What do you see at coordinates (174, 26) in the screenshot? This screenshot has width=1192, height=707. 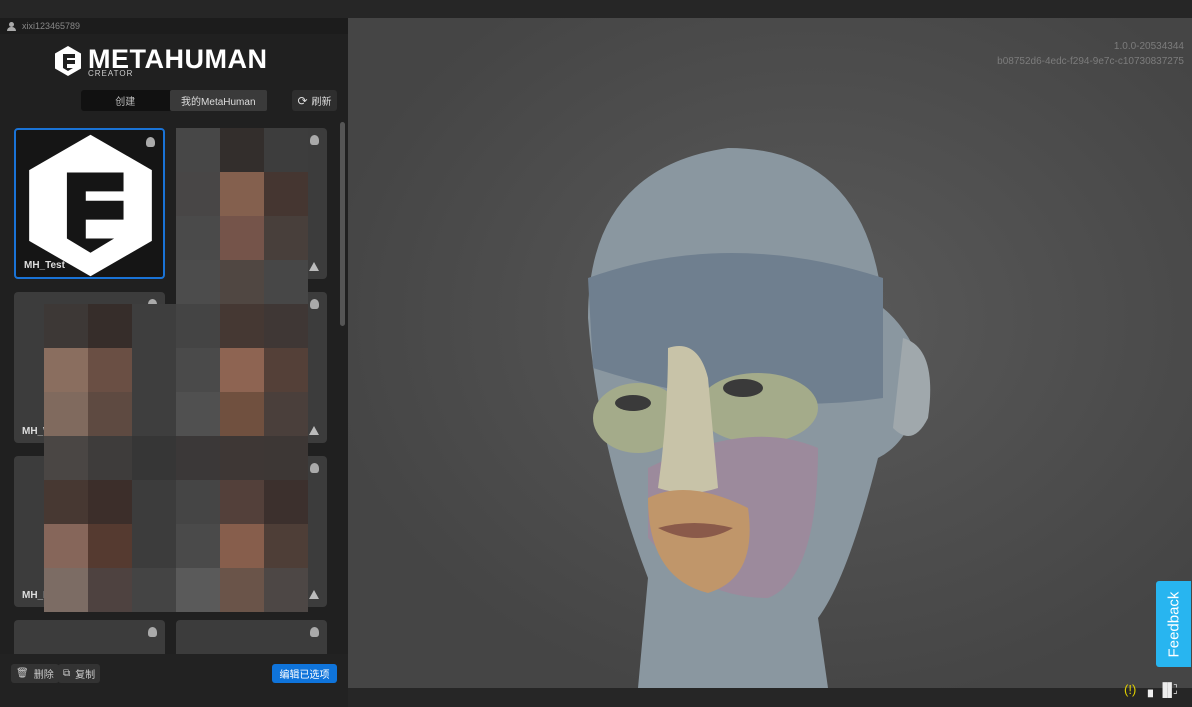 I see `user-row: xixi123465789` at bounding box center [174, 26].